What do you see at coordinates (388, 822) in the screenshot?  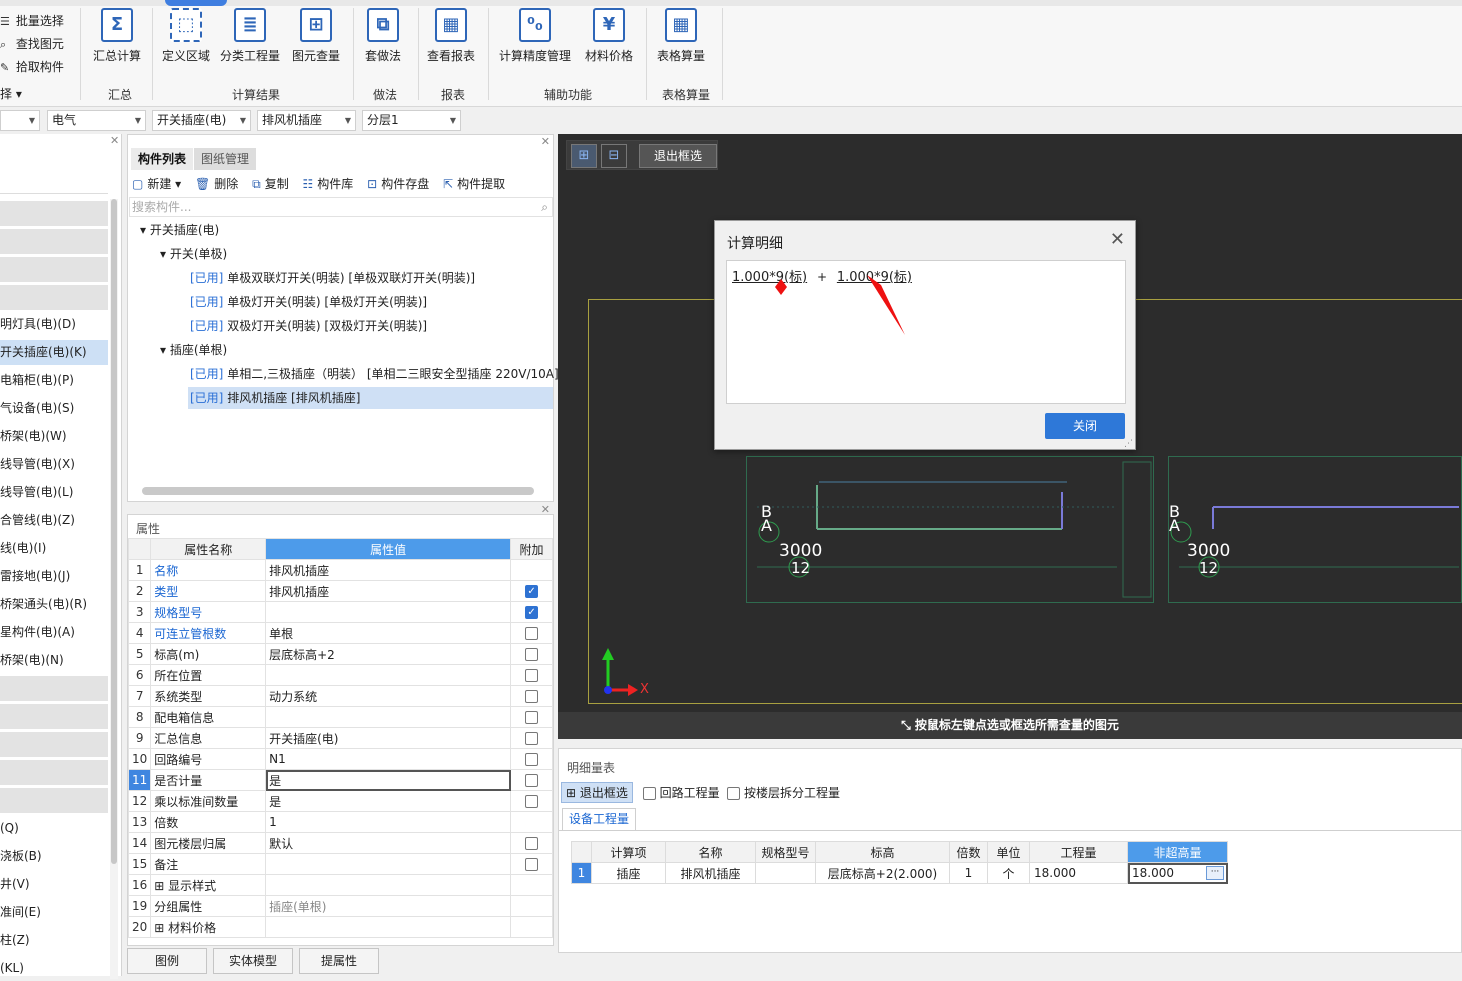 I see `property-value: 1` at bounding box center [388, 822].